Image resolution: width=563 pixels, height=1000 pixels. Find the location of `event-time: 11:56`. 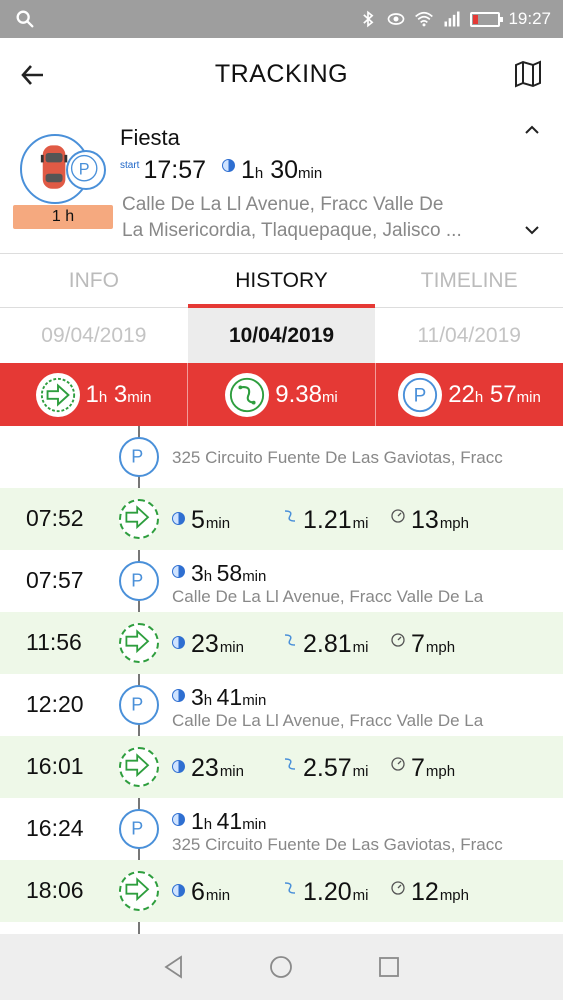

event-time: 11:56 is located at coordinates (54, 642).